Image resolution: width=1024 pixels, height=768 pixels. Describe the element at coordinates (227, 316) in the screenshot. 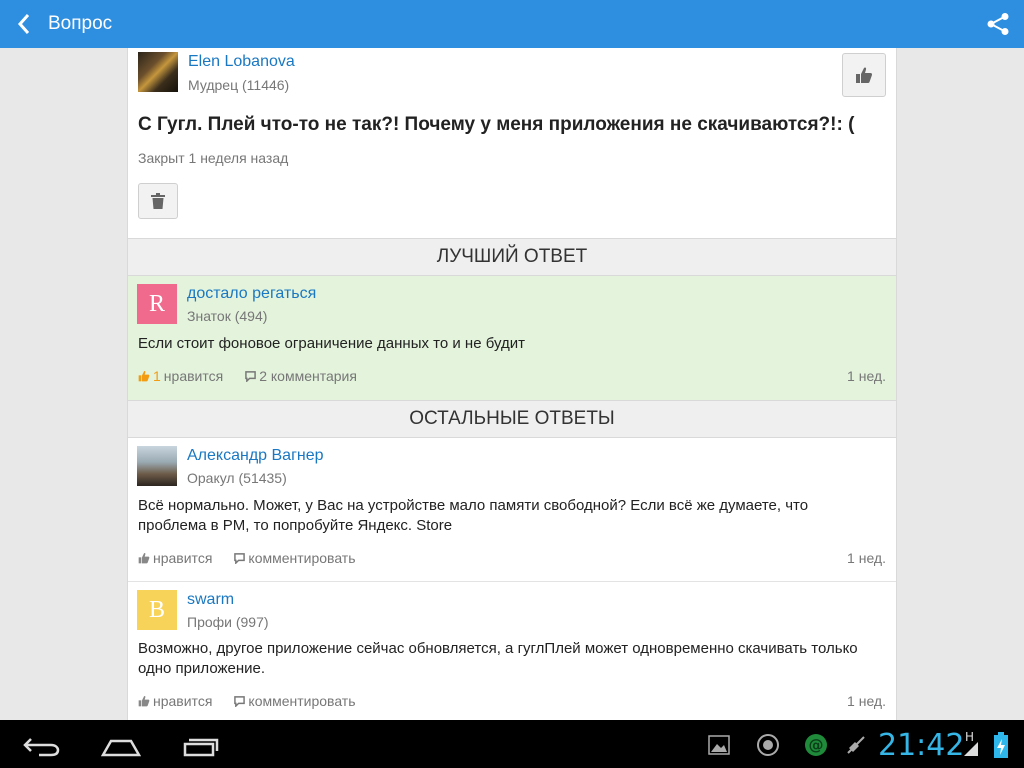

I see `best-answer-author-rank: Знаток (494)` at that location.